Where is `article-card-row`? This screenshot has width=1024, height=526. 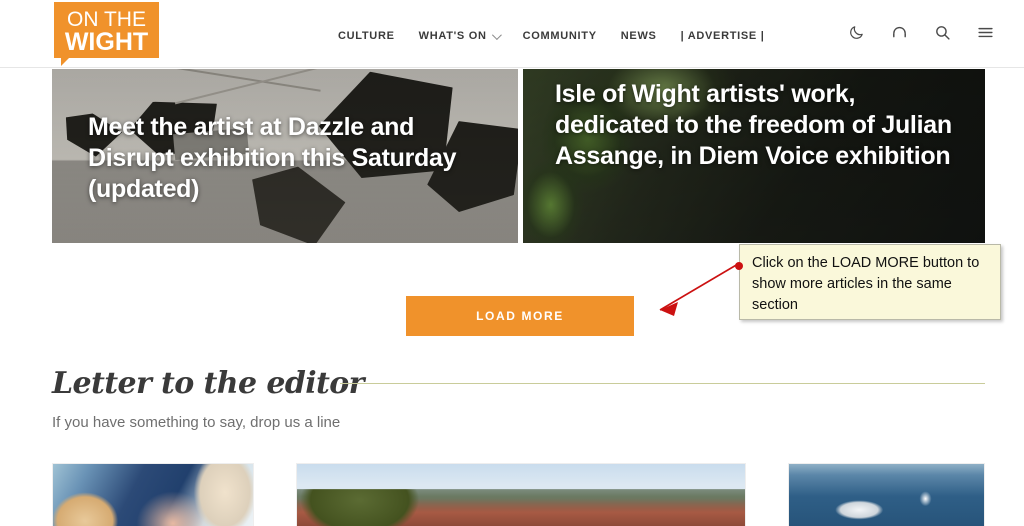 article-card-row is located at coordinates (518, 494).